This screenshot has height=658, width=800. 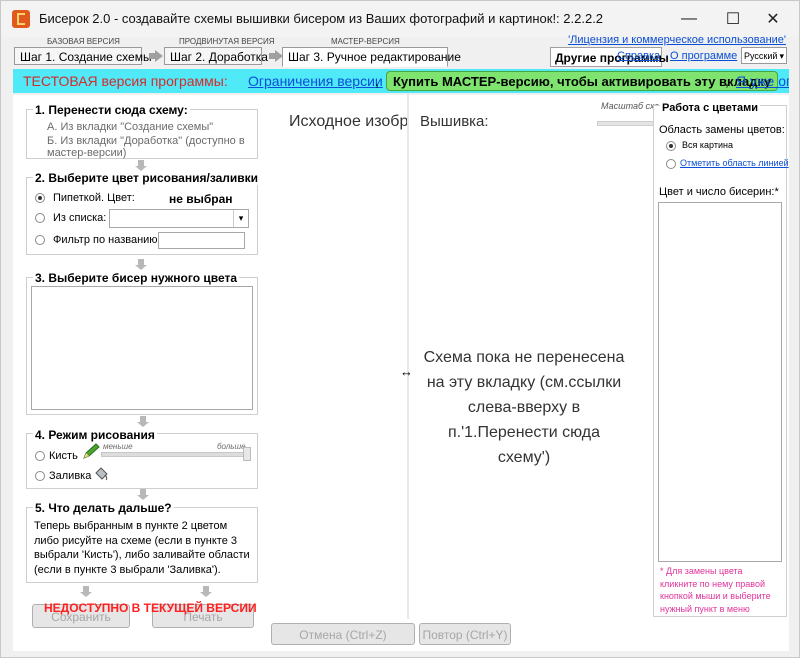 What do you see at coordinates (689, 19) in the screenshot?
I see `minimize-button: —` at bounding box center [689, 19].